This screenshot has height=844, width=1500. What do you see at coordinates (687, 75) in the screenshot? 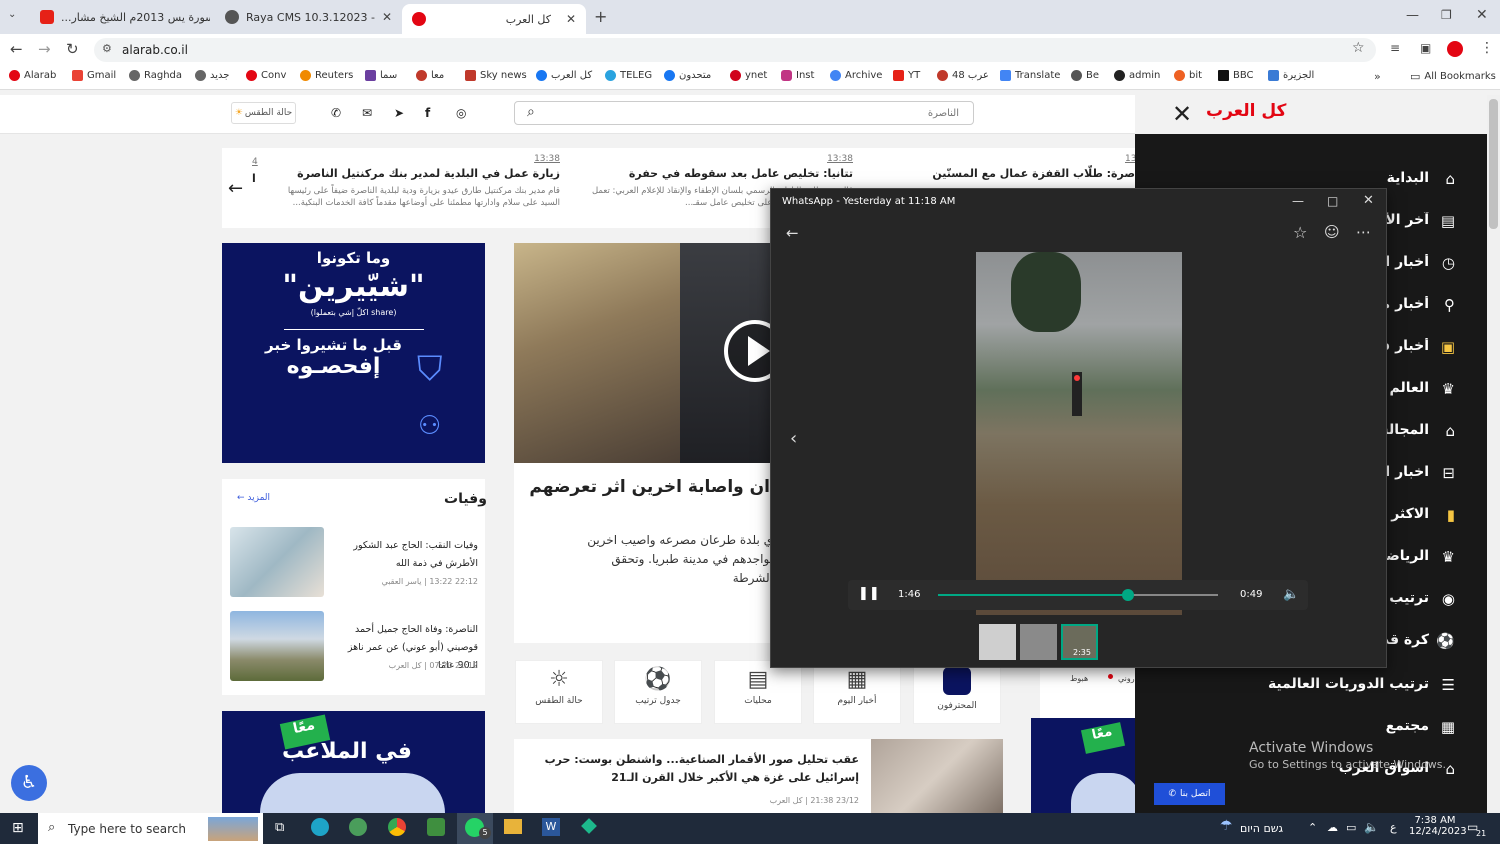
I see `bookmark-mutahidon: متحدون` at bounding box center [687, 75].